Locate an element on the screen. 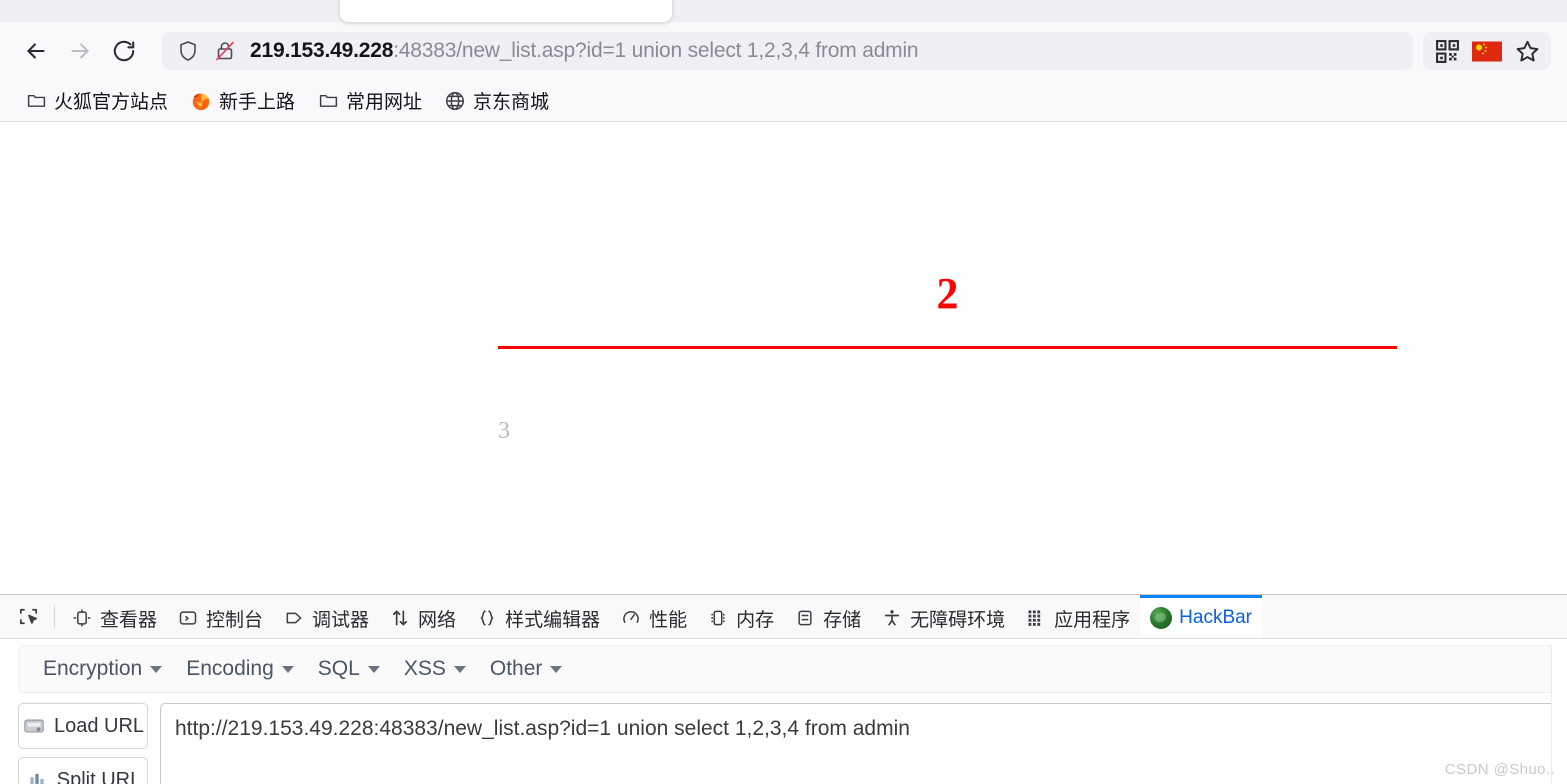 This screenshot has width=1567, height=784. shield-icon is located at coordinates (188, 51).